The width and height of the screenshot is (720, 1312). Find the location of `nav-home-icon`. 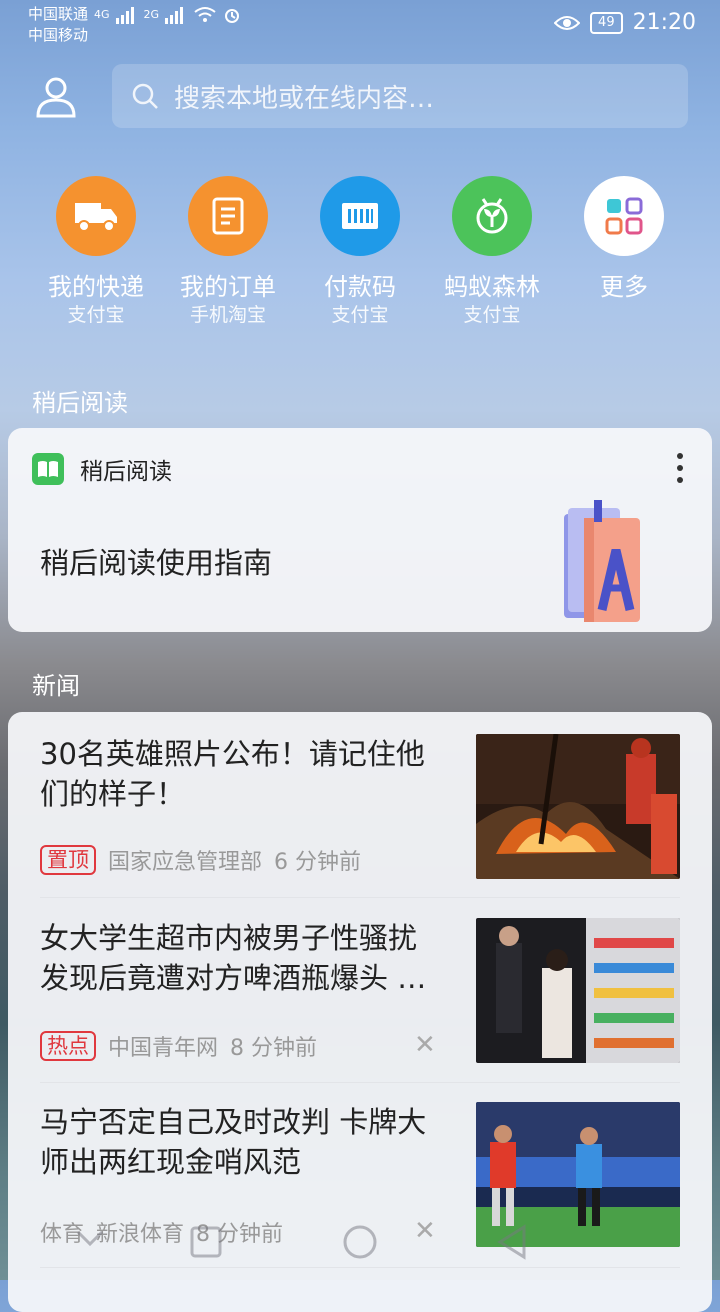

nav-home-icon is located at coordinates (360, 1242).